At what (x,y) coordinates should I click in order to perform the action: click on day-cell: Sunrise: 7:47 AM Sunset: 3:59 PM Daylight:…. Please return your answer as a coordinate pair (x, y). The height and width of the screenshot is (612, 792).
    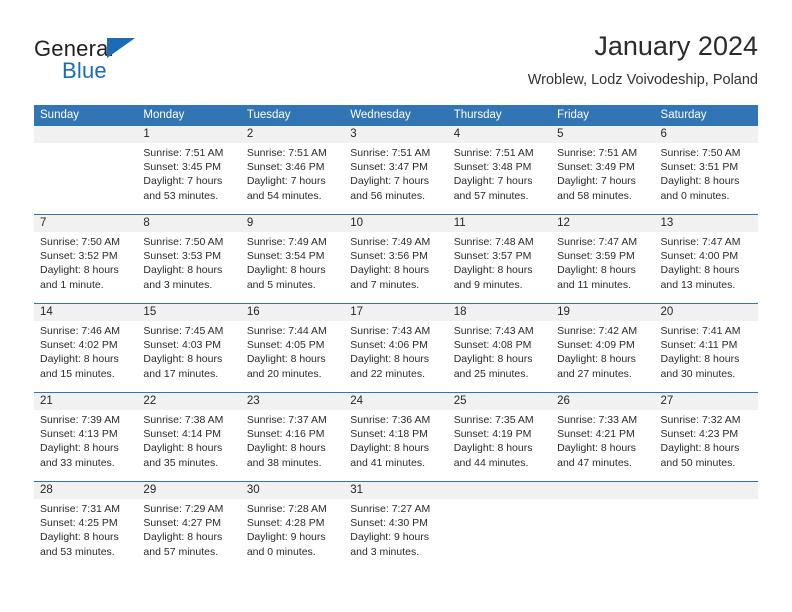
    Looking at the image, I should click on (602, 267).